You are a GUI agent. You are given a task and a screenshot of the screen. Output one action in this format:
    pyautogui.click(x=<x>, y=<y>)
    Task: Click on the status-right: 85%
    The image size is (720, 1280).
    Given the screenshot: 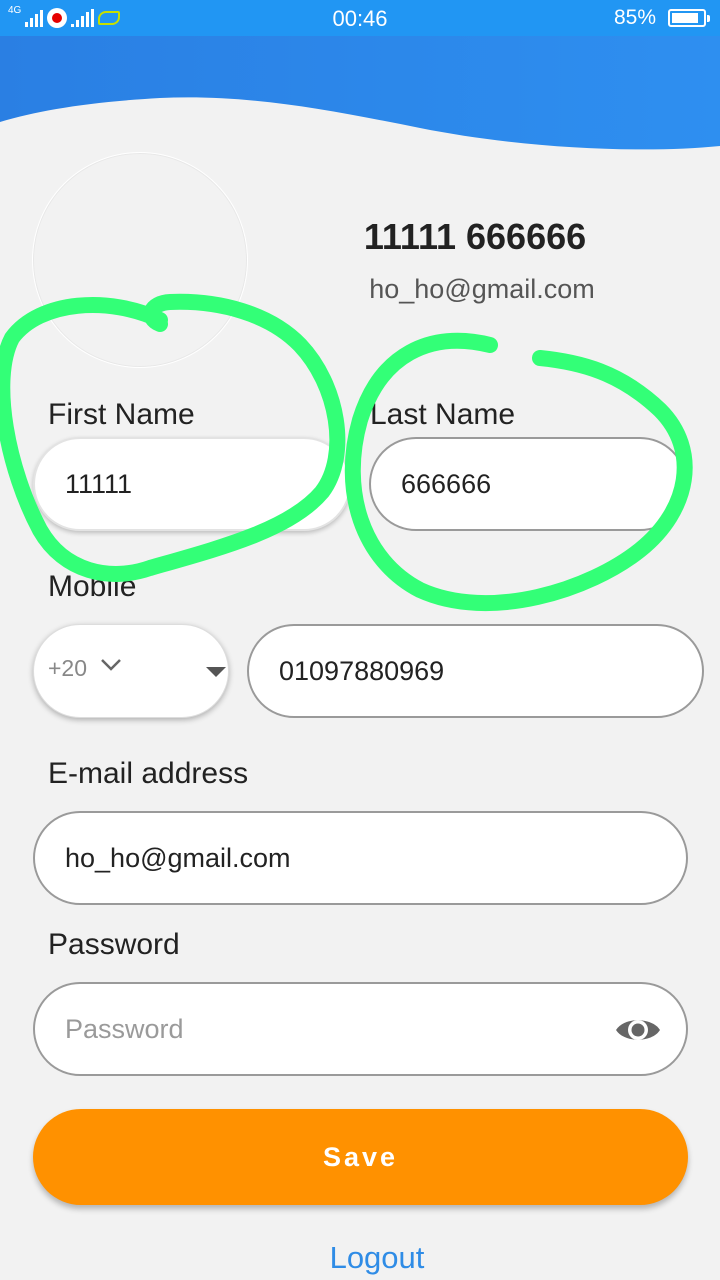 What is the action you would take?
    pyautogui.click(x=661, y=18)
    